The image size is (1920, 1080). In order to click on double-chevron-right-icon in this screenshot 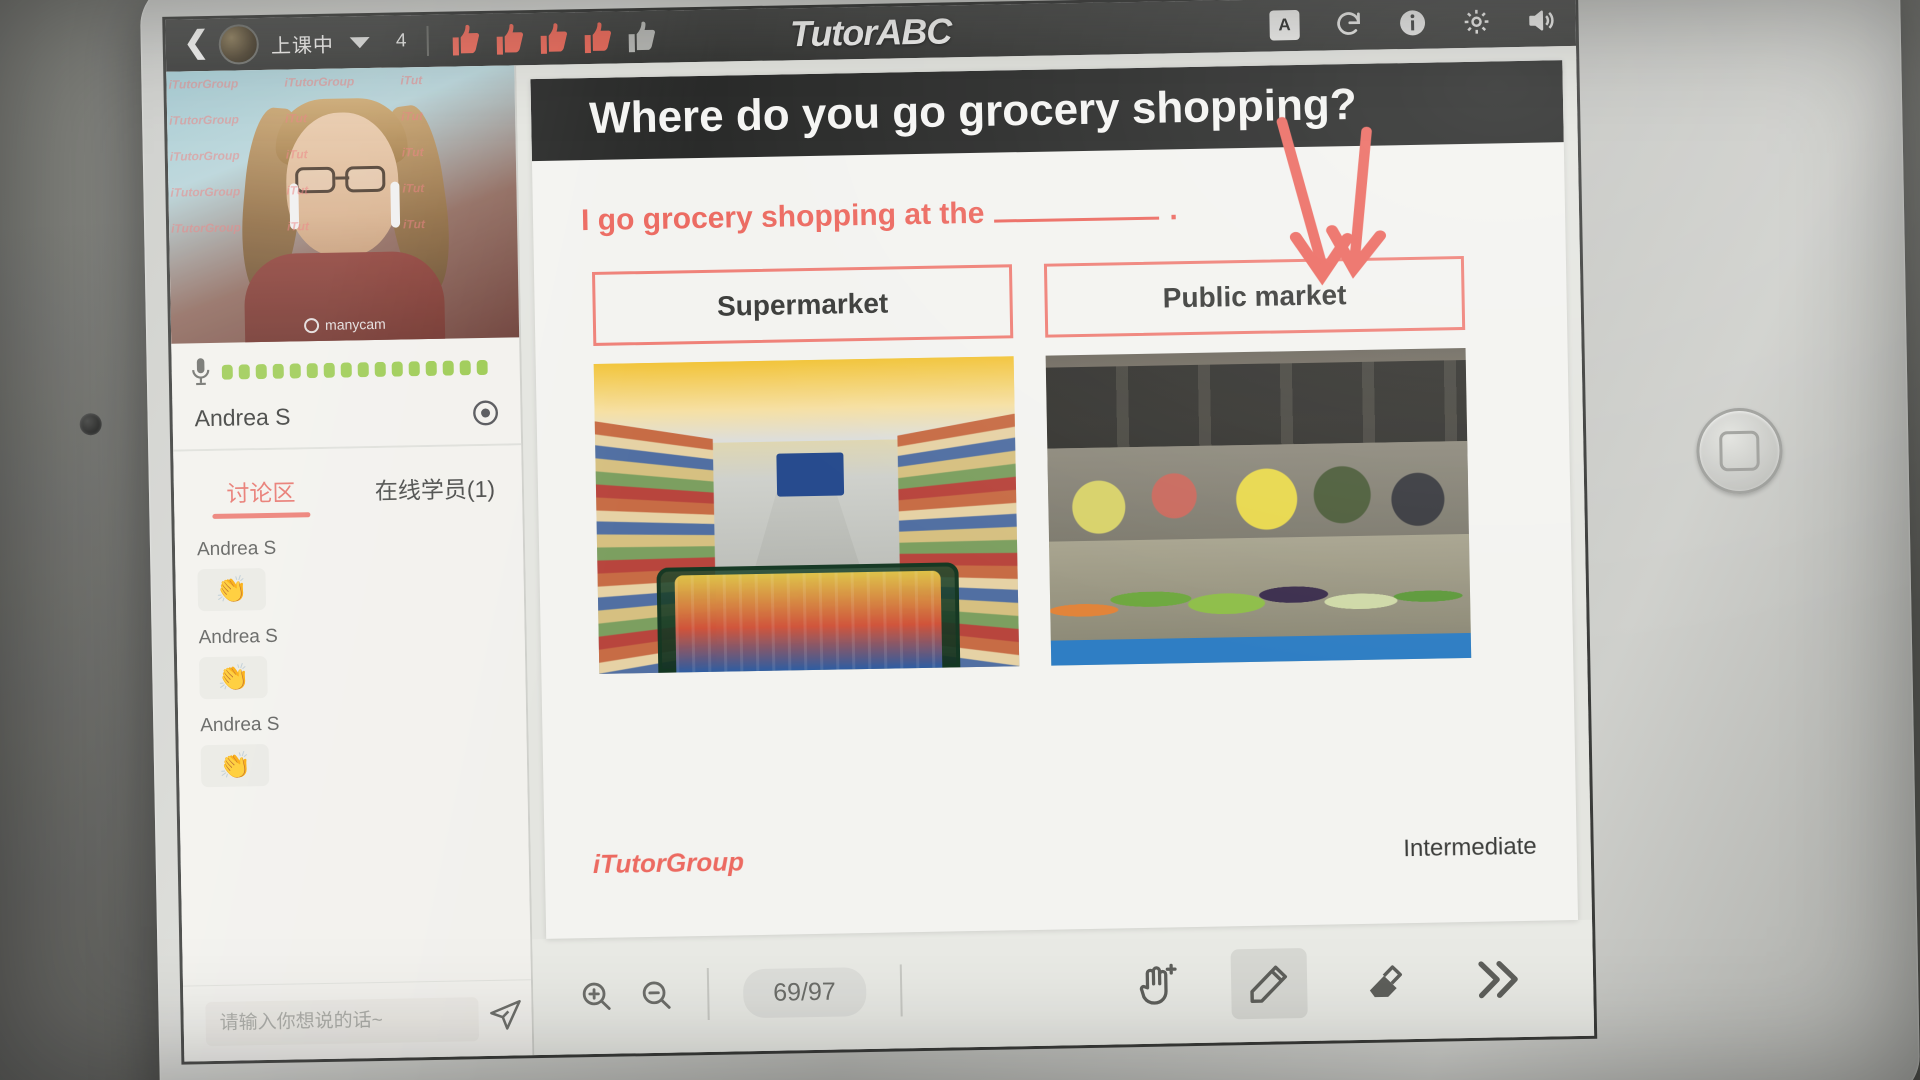, I will do `click(1498, 980)`.